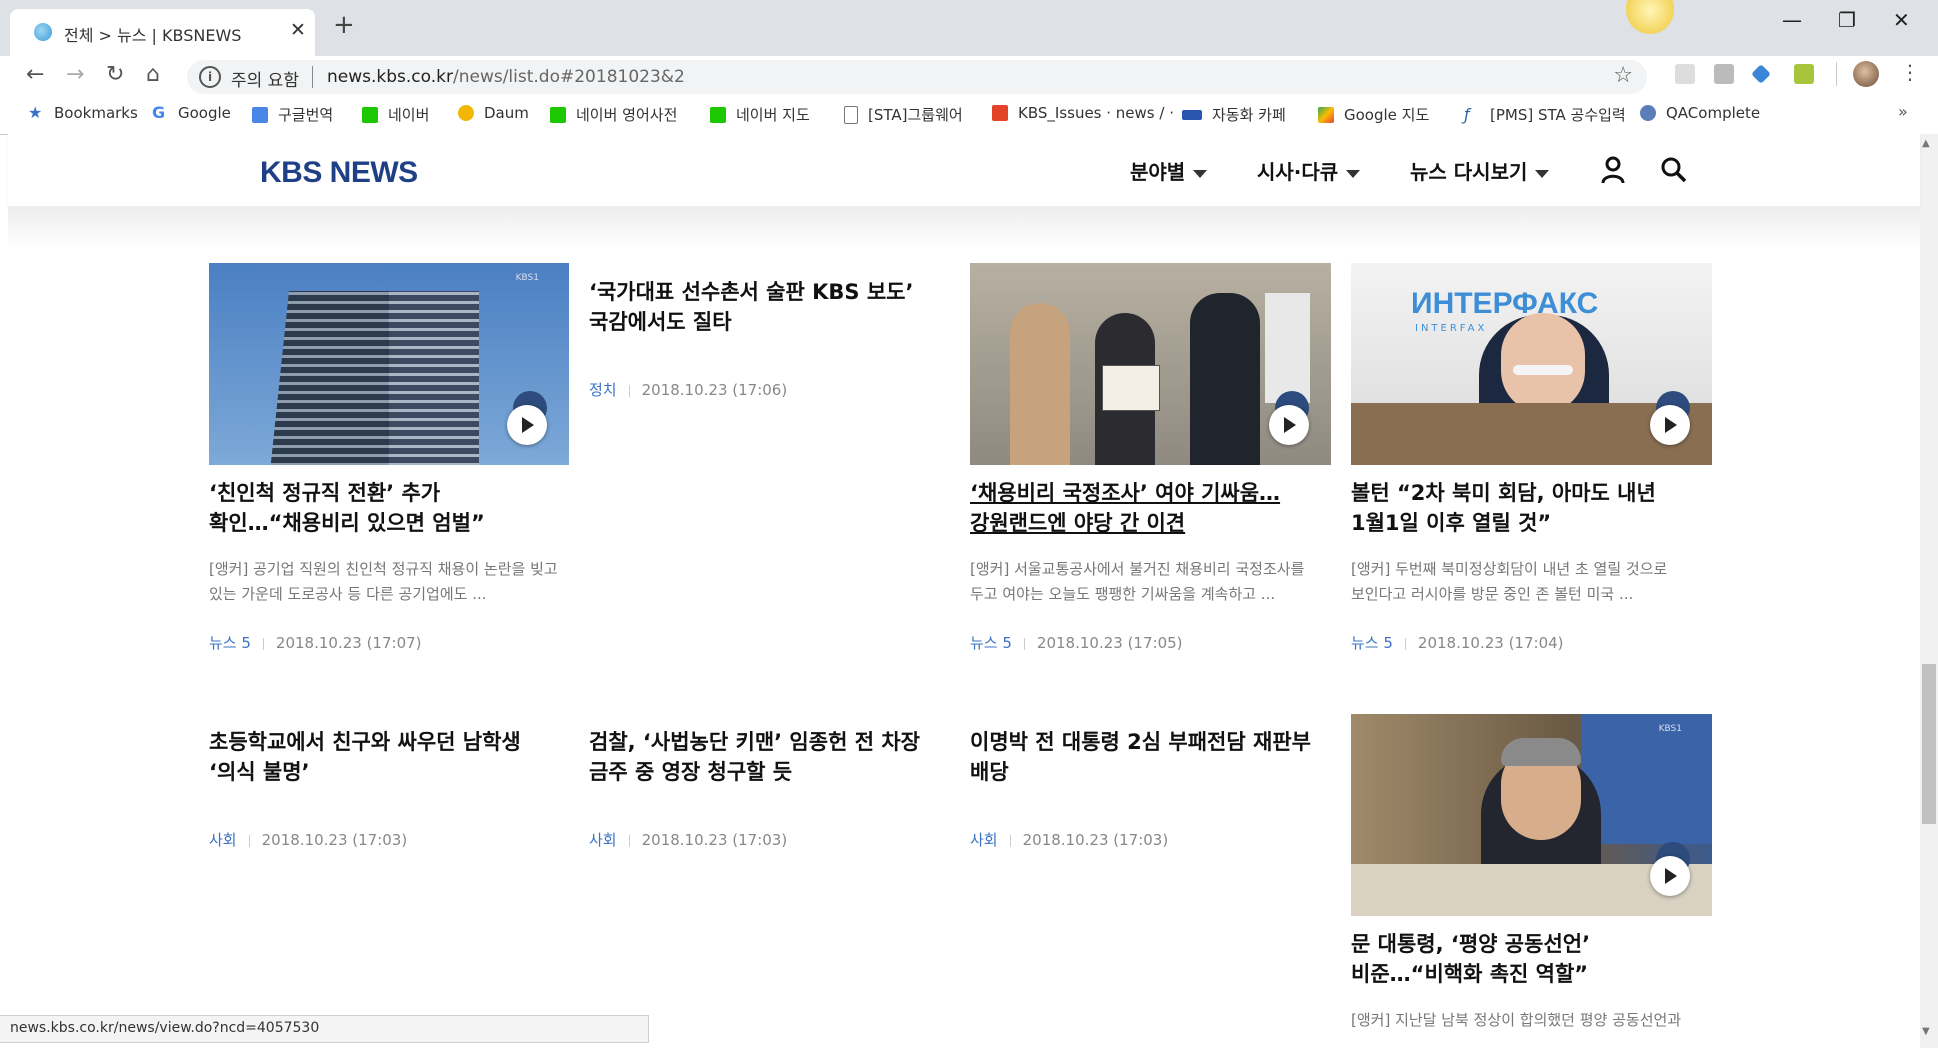 The image size is (1938, 1048). I want to click on article-summary: [앵커] 지난달 남북 정상이 합의했던 평양 공동선언과, so click(1533, 1020).